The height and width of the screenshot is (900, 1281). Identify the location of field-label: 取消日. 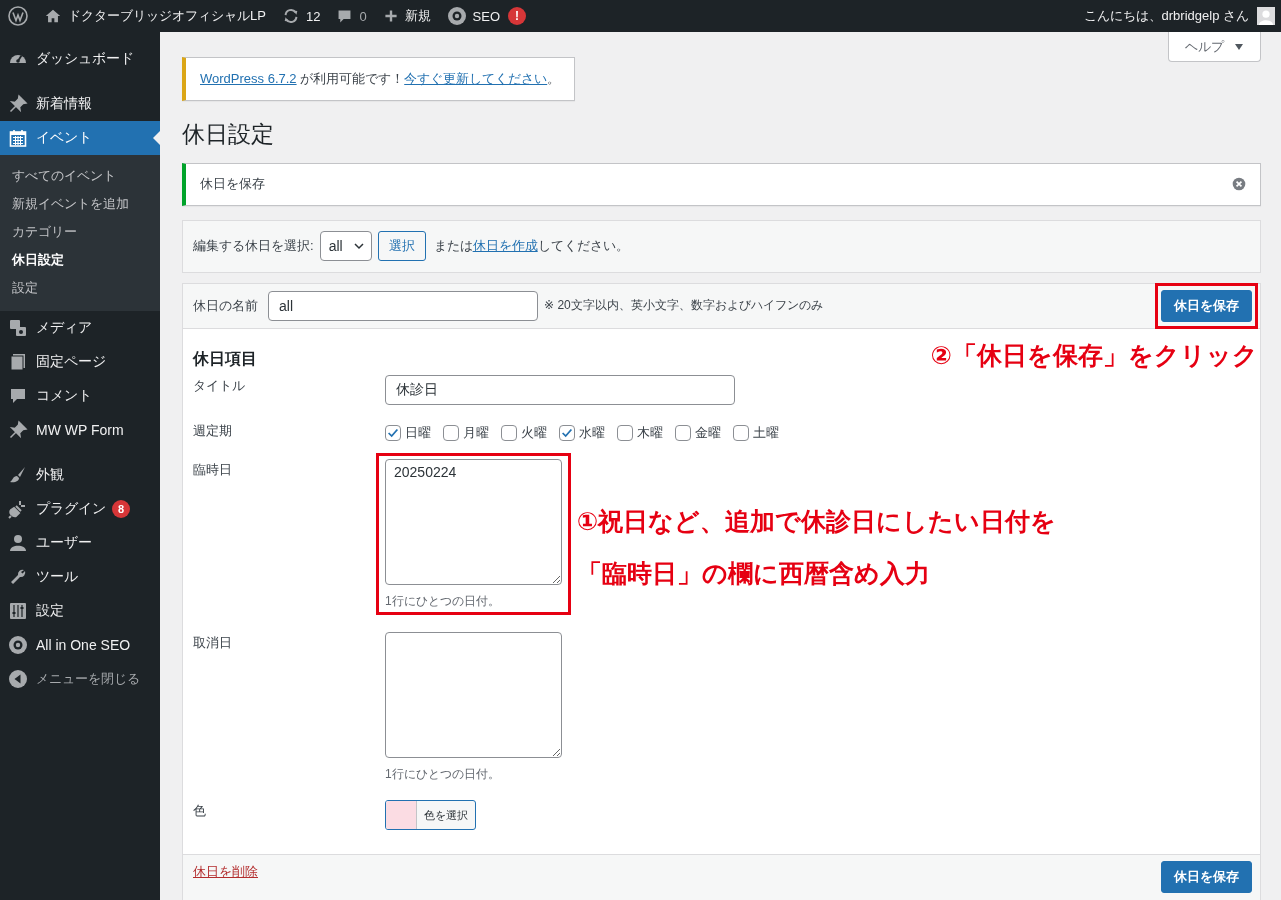
(213, 642).